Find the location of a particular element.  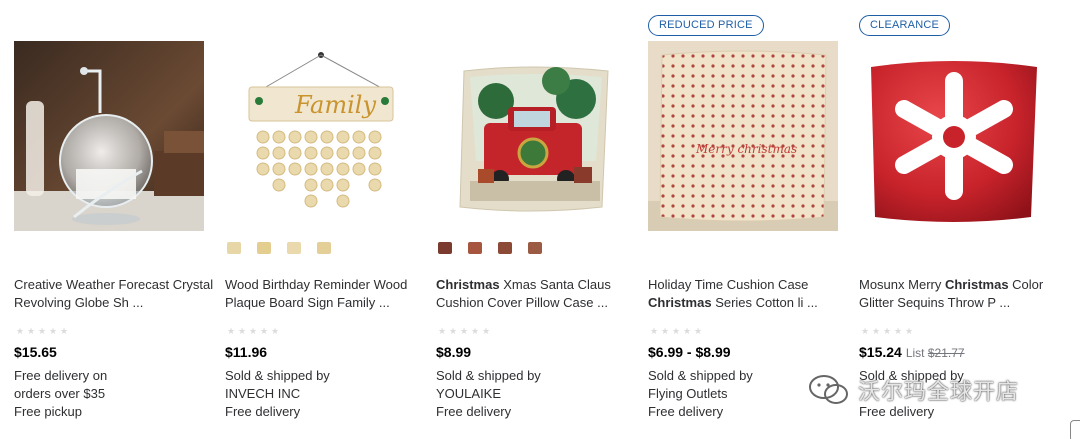

scroll-handle is located at coordinates (1075, 429).